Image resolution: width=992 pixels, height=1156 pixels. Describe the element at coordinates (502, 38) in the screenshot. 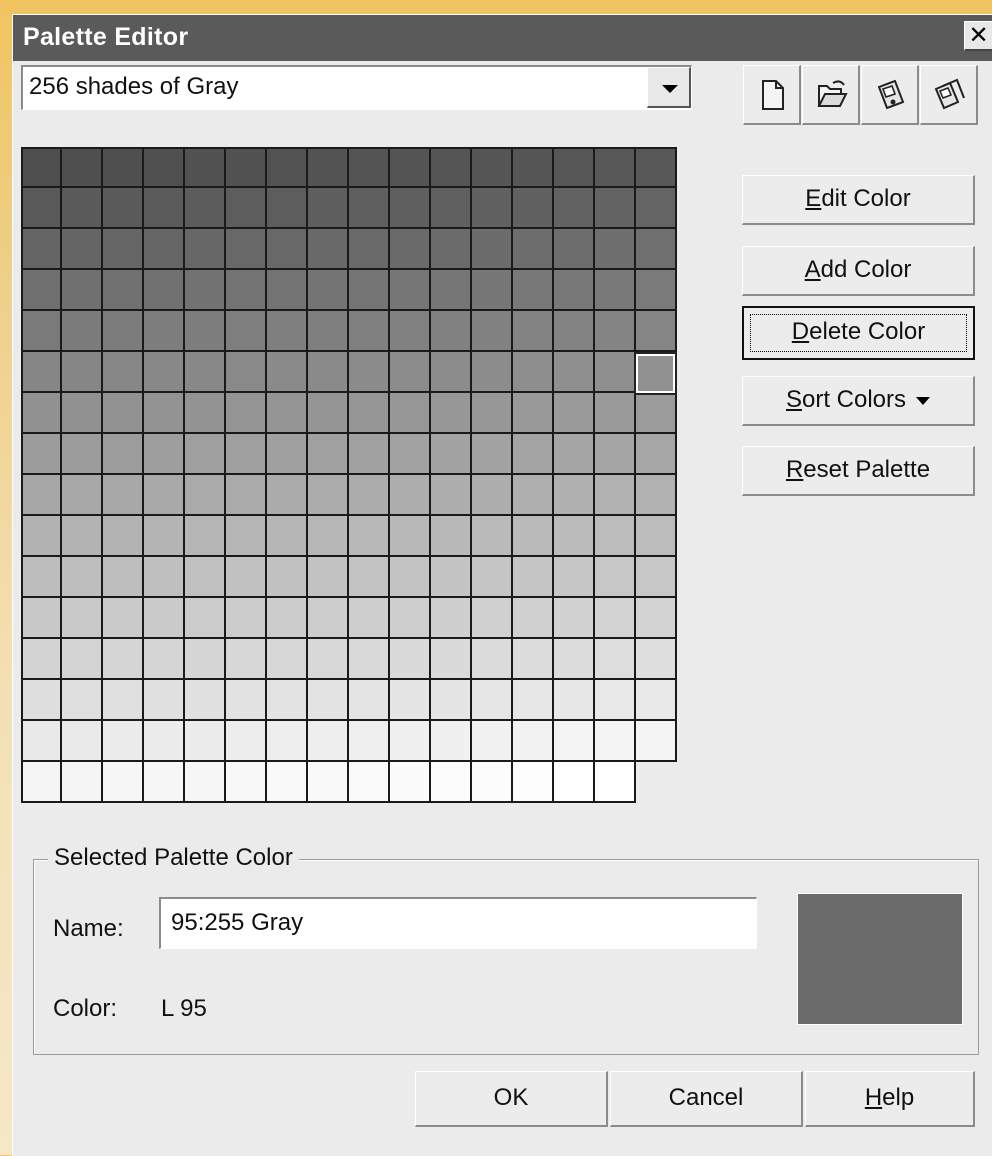

I see `title-bar: Palette Editor ✕` at that location.